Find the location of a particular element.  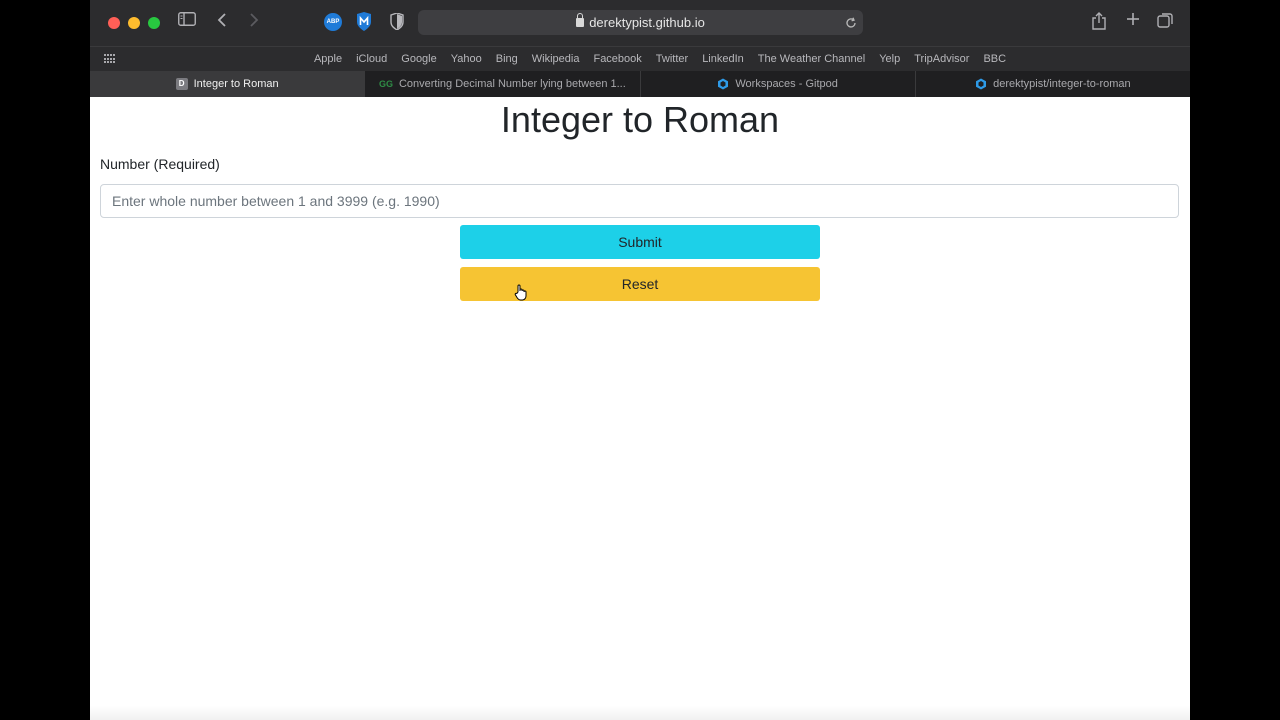

bookmark-yelp: Yelp is located at coordinates (889, 59).